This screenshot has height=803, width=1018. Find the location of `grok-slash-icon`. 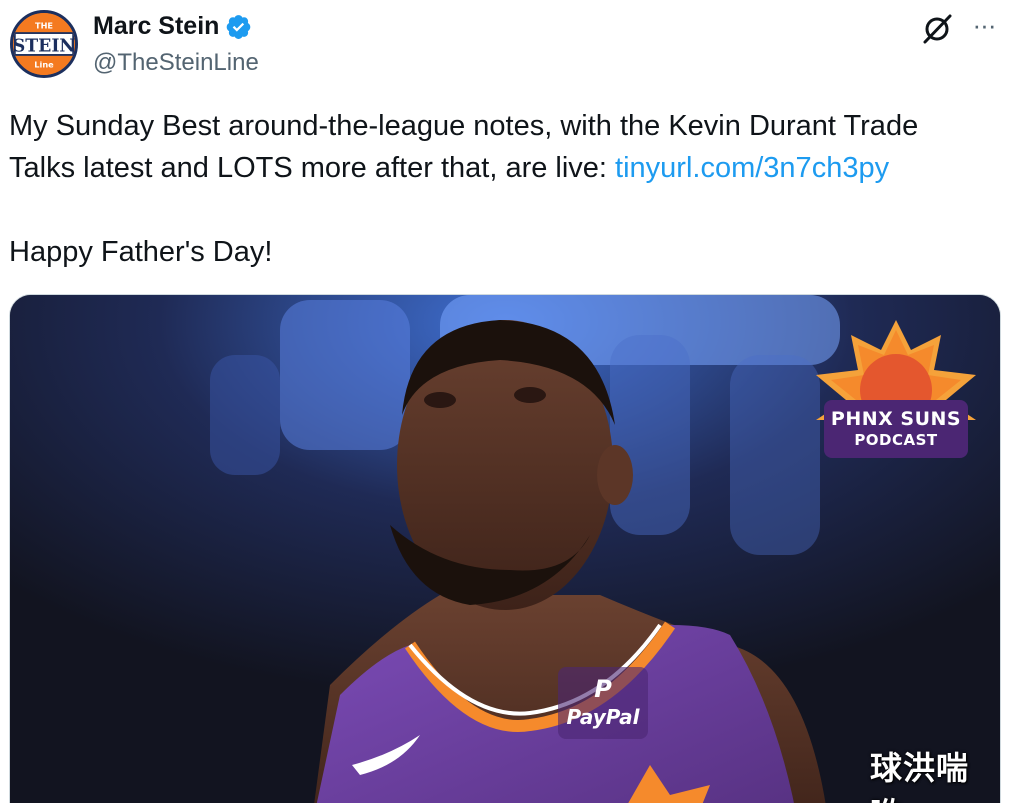

grok-slash-icon is located at coordinates (937, 29).